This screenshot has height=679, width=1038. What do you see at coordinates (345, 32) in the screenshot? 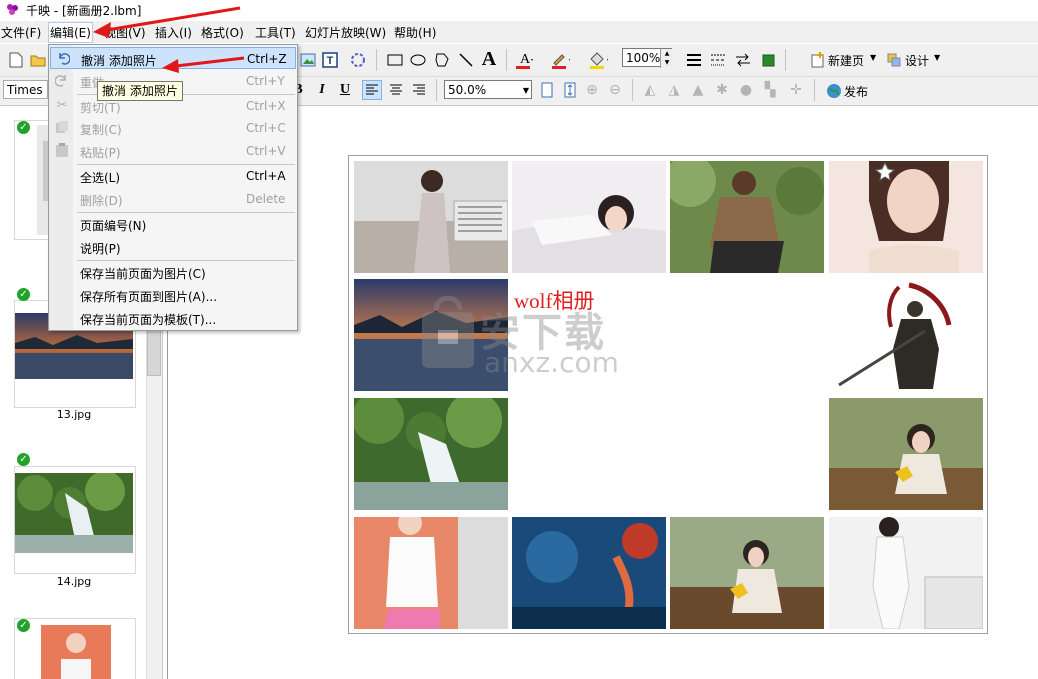
I see `menu-slideshow: 幻灯片放映(W)` at bounding box center [345, 32].